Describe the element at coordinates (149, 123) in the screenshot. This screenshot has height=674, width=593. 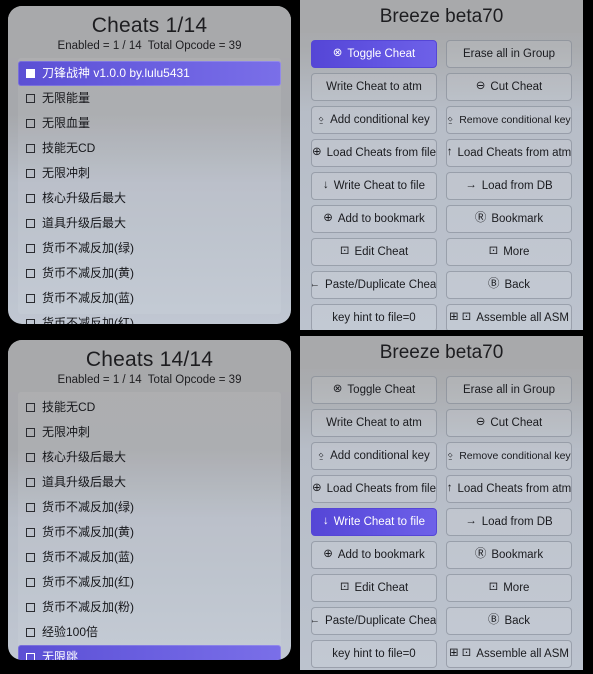
I see `cheat-row: 无限血量` at that location.